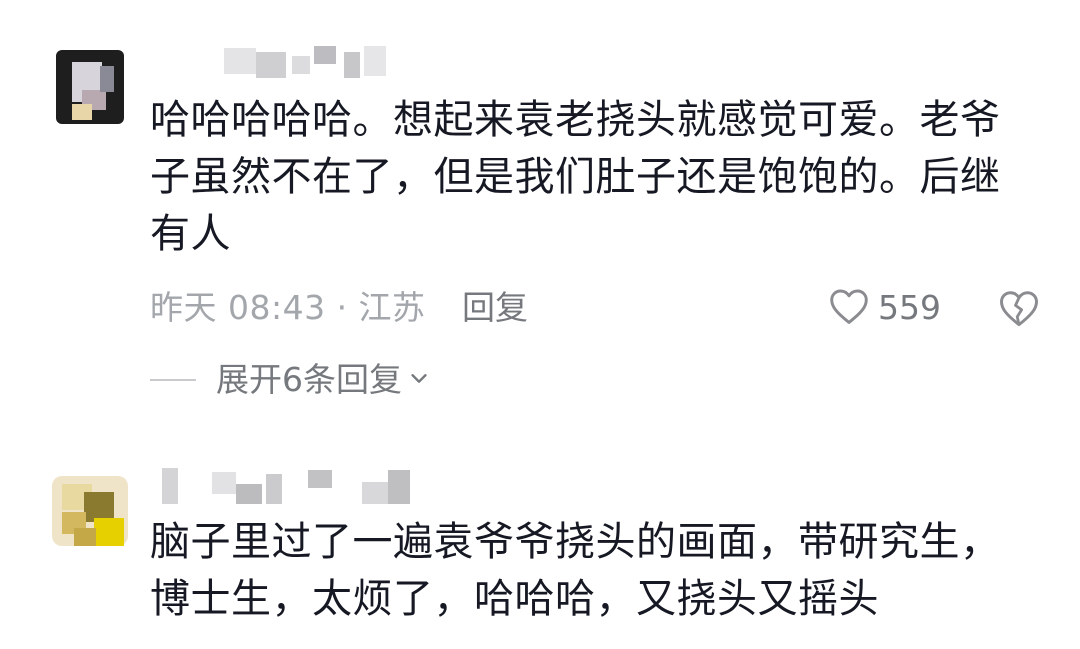 Image resolution: width=1080 pixels, height=649 pixels. Describe the element at coordinates (600, 308) in the screenshot. I see `comment-meta: 昨天 08:43 · 江苏 回复 559` at that location.